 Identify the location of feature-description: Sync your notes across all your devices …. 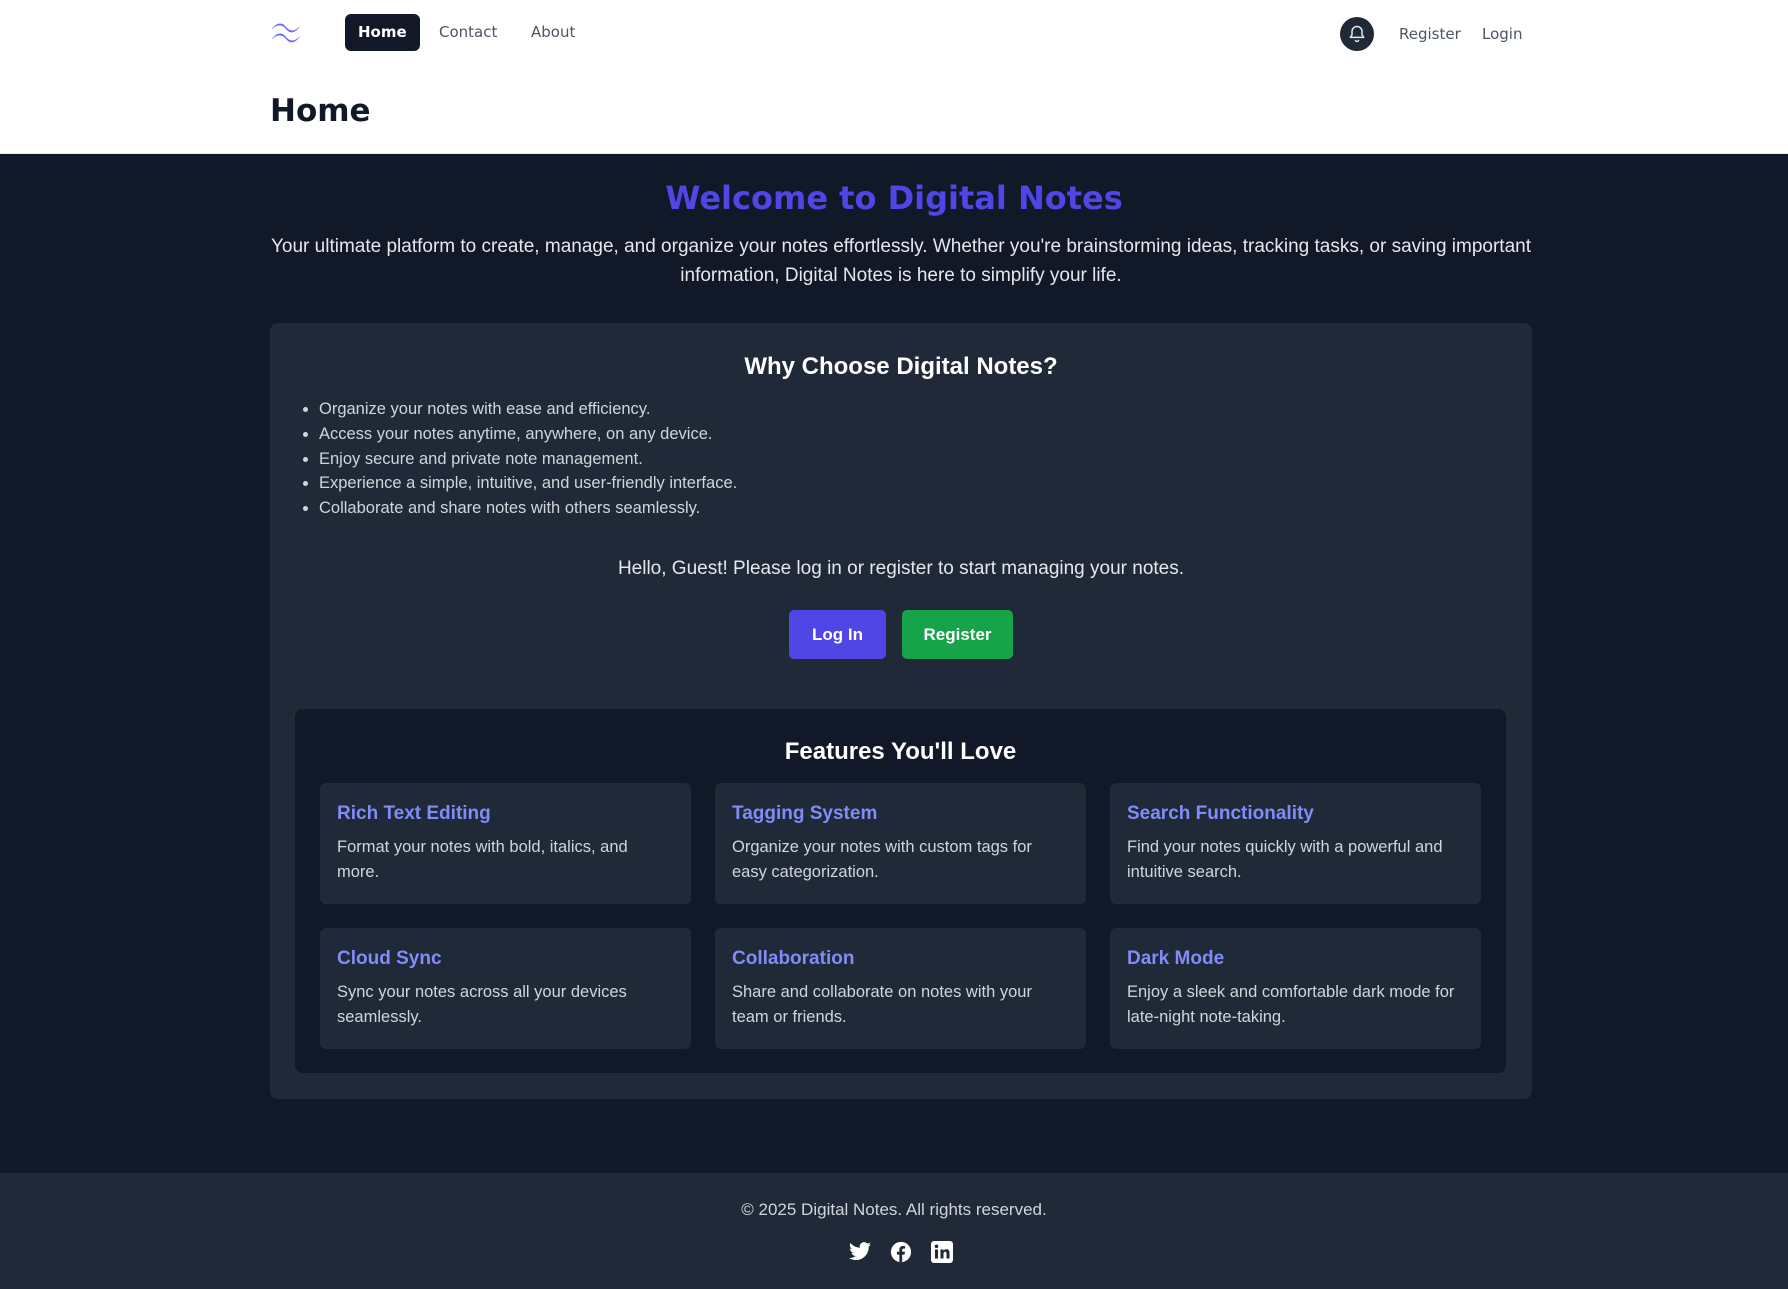
(482, 1004).